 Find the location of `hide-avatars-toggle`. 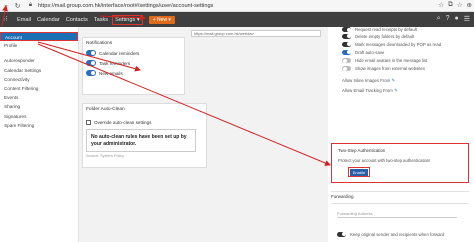

hide-avatars-toggle is located at coordinates (346, 61).